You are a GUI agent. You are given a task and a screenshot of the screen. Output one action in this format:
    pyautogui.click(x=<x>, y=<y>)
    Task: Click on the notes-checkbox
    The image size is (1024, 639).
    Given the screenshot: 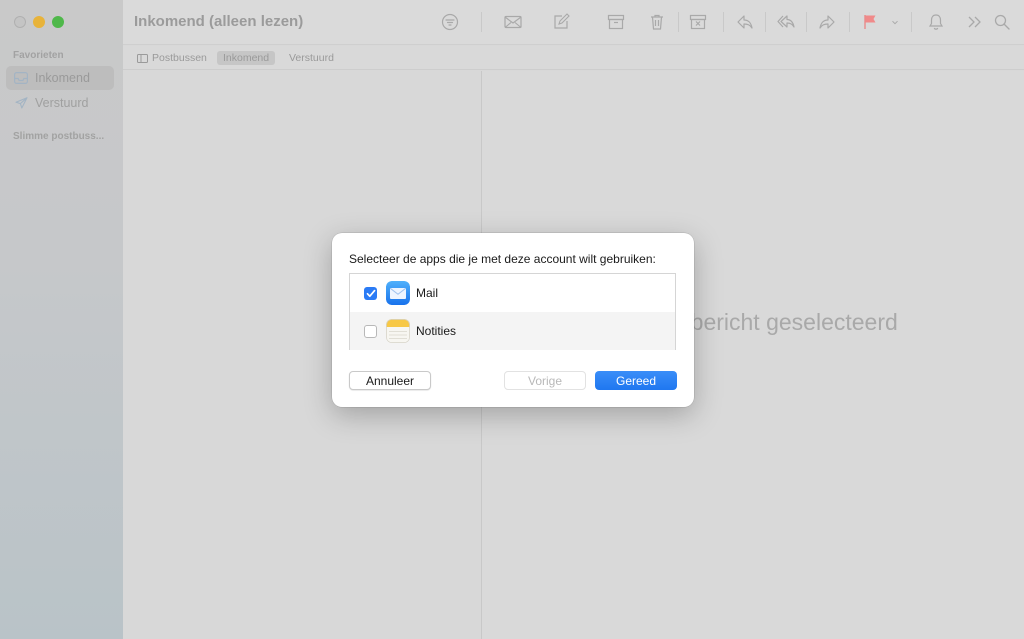 What is the action you would take?
    pyautogui.click(x=370, y=331)
    